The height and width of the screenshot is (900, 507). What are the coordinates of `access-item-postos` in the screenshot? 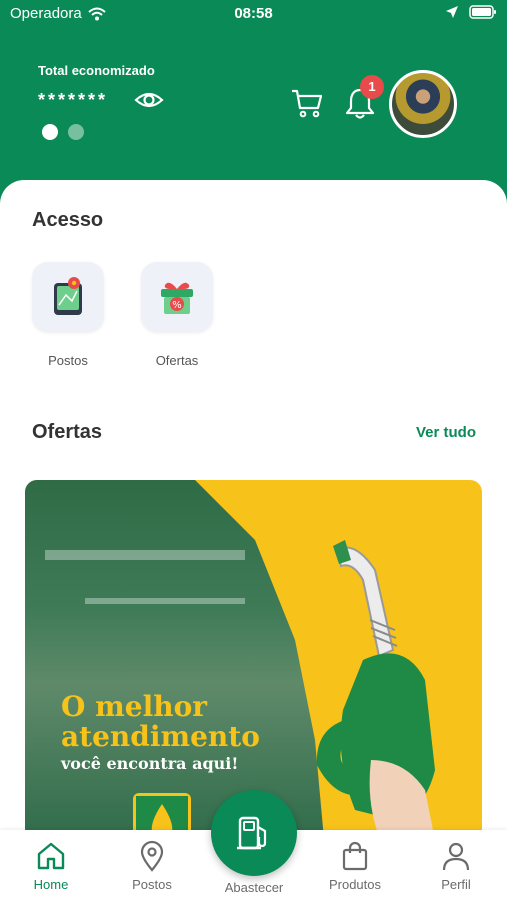 It's located at (68, 297).